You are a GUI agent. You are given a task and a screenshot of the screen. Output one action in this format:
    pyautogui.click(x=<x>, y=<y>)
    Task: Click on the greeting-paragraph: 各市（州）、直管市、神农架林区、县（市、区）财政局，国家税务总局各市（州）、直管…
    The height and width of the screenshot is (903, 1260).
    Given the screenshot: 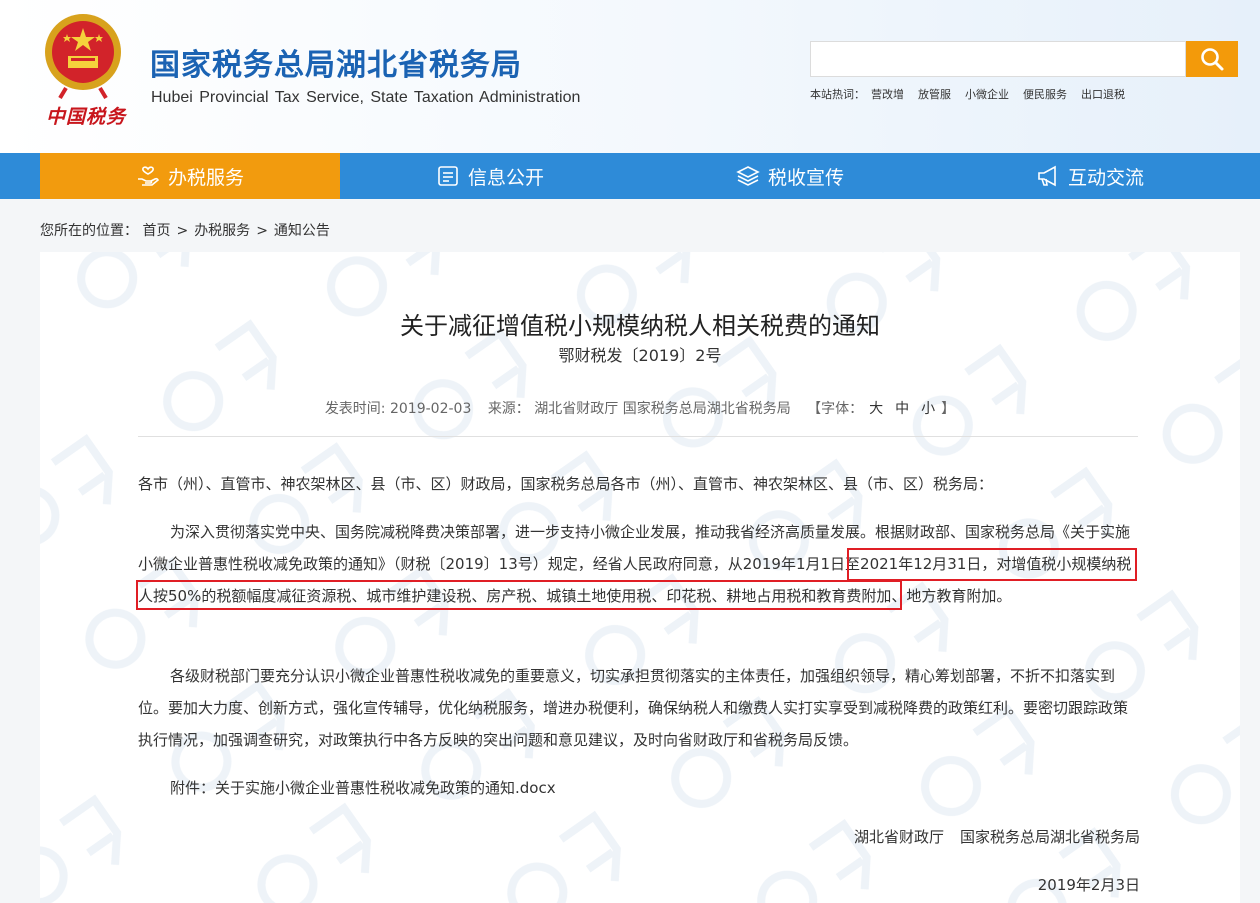 What is the action you would take?
    pyautogui.click(x=566, y=484)
    